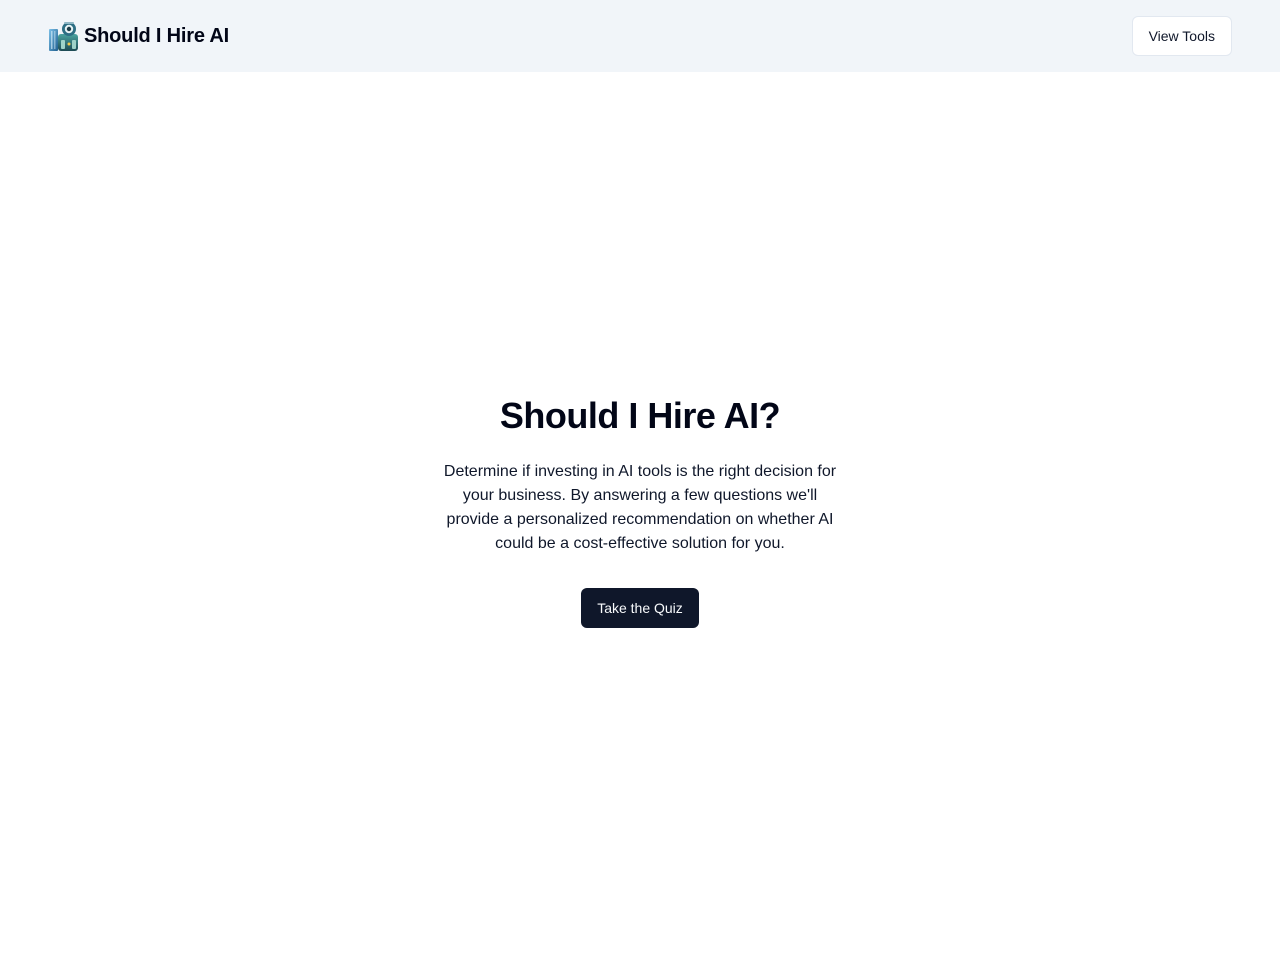  I want to click on brand-link: Should I Hire AI, so click(138, 36).